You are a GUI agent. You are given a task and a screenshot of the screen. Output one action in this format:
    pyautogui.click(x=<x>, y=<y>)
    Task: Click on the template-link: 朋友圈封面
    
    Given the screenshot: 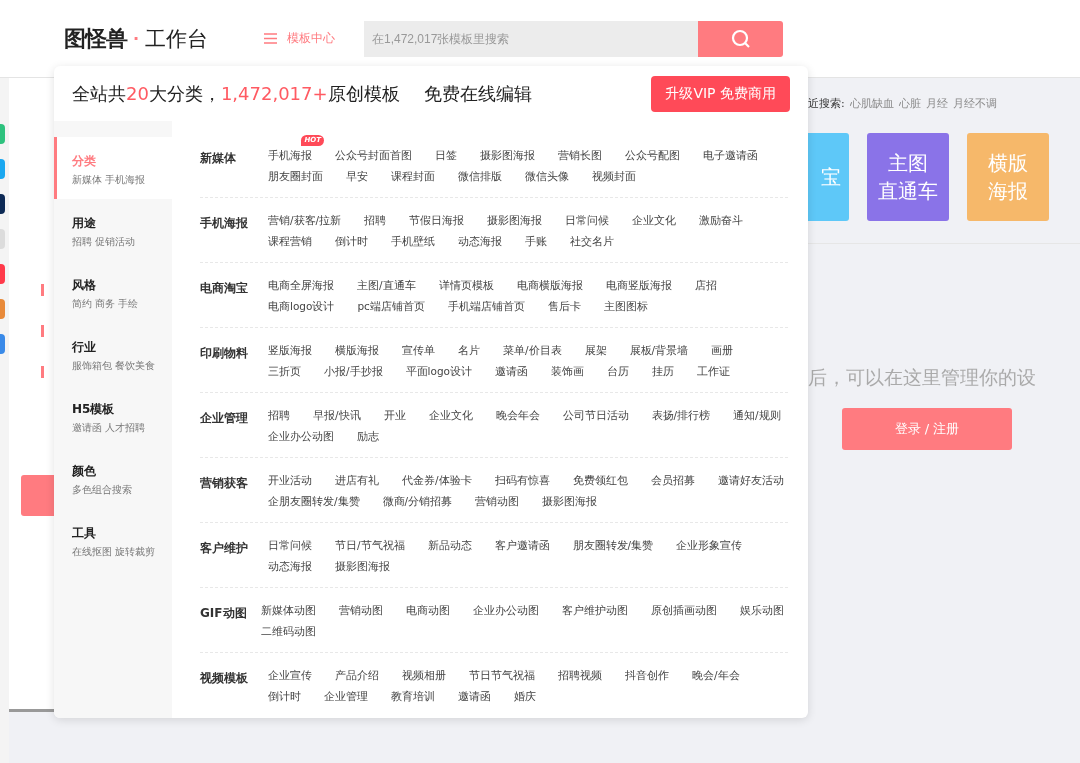 What is the action you would take?
    pyautogui.click(x=295, y=176)
    